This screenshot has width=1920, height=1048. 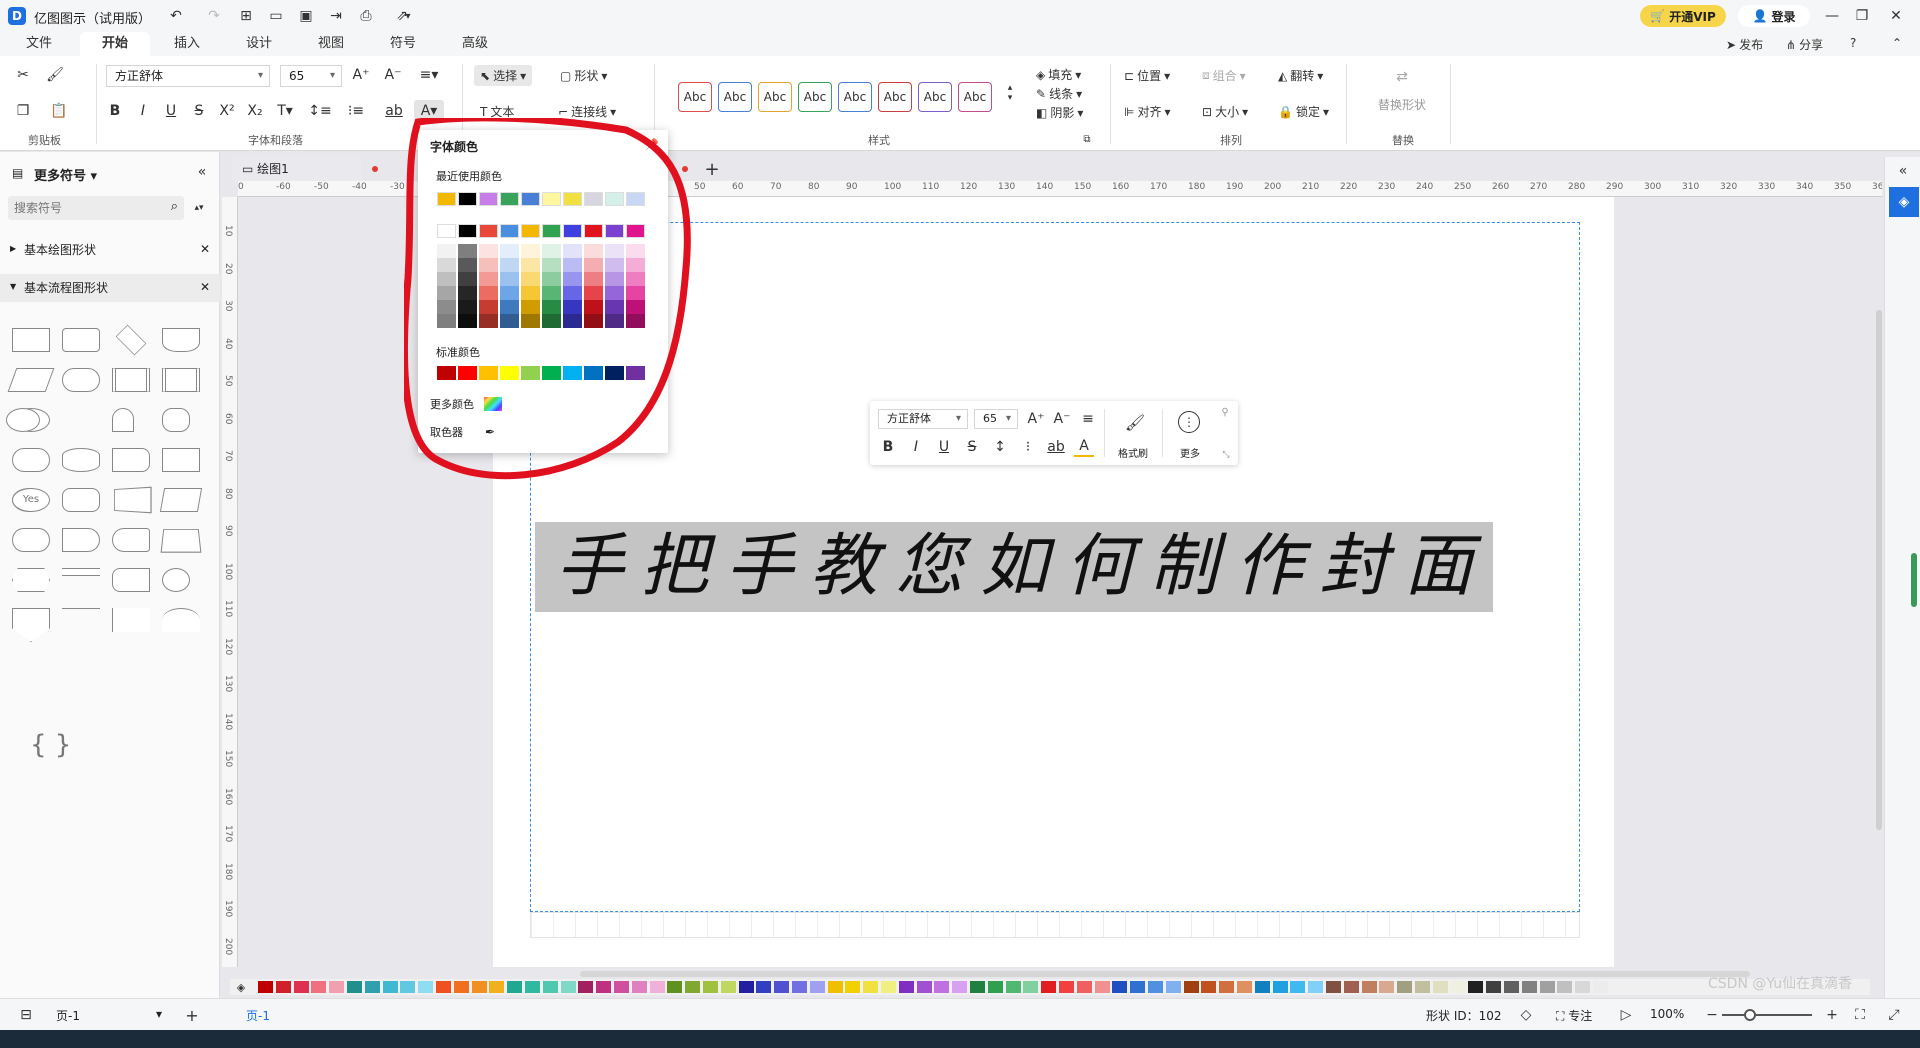 I want to click on resize-grip-icon: ⤡, so click(x=1226, y=455).